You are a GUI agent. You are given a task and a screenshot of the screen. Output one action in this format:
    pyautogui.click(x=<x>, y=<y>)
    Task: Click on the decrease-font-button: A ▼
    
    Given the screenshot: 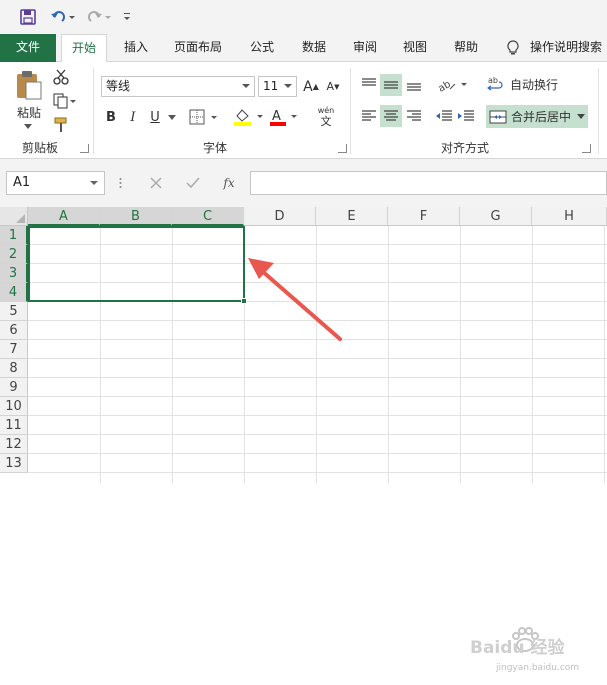 What is the action you would take?
    pyautogui.click(x=333, y=86)
    